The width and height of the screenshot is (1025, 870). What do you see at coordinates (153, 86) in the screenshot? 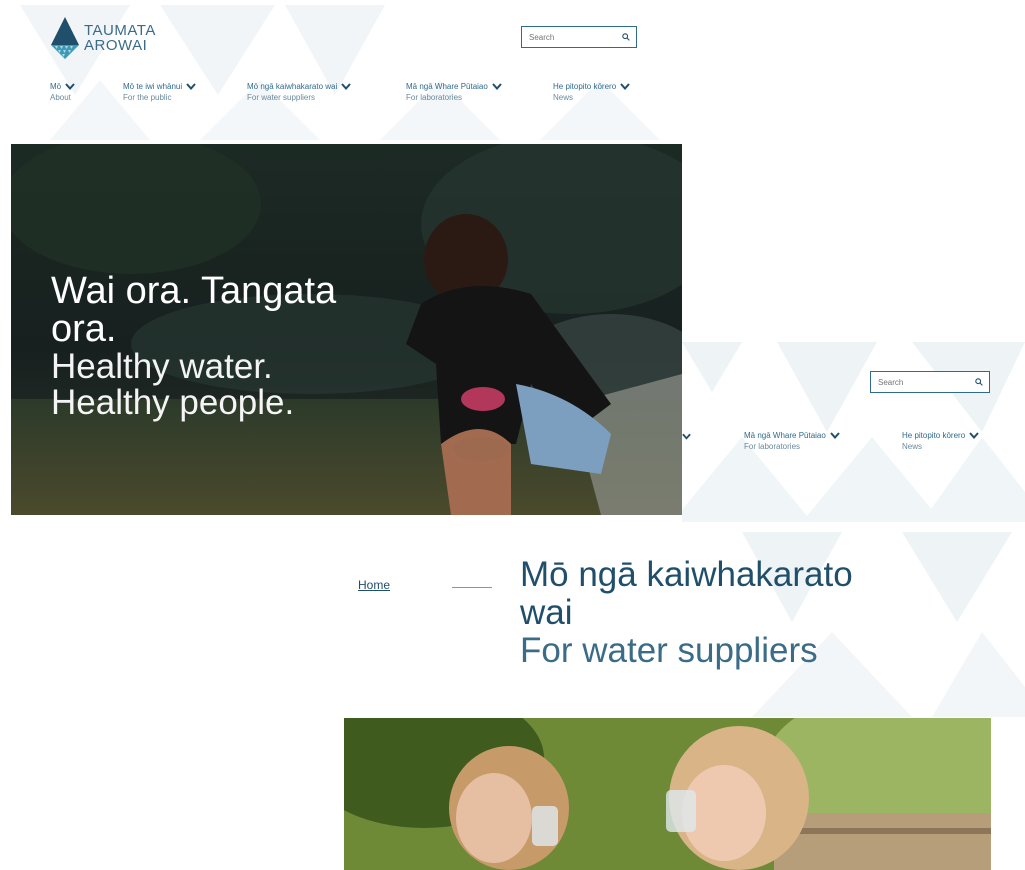
I see `nav-label-maori: Mō te iwi whānui` at bounding box center [153, 86].